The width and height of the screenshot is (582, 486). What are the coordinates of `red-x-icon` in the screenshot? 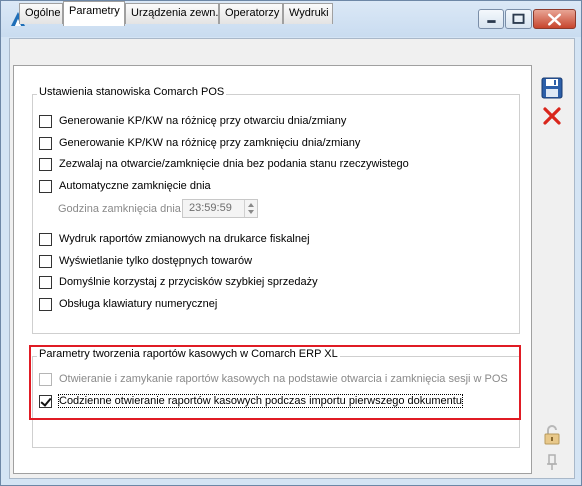 It's located at (552, 116).